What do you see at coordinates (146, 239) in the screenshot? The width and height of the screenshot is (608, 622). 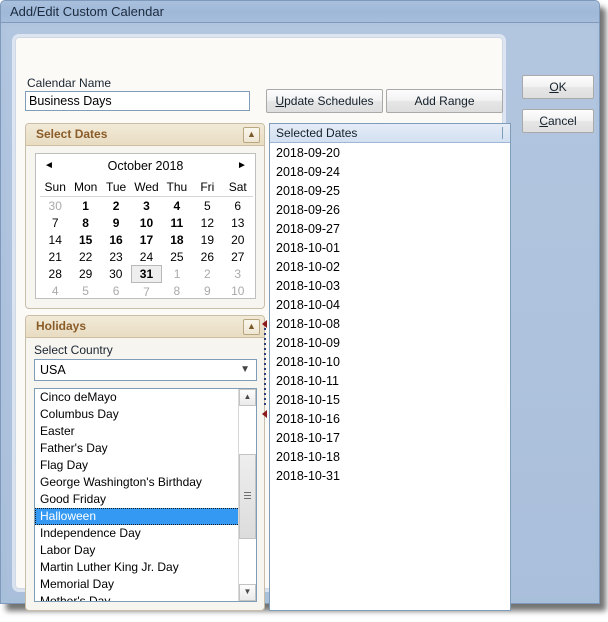 I see `calendar-day-cell: 17` at bounding box center [146, 239].